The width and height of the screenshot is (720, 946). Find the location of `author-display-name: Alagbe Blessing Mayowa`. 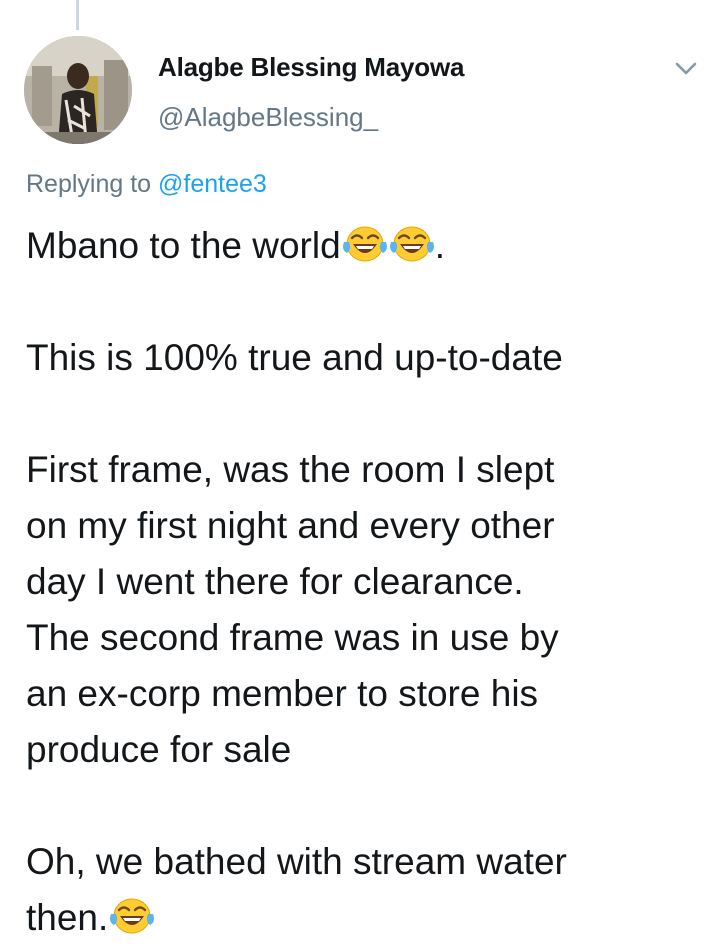

author-display-name: Alagbe Blessing Mayowa is located at coordinates (311, 67).